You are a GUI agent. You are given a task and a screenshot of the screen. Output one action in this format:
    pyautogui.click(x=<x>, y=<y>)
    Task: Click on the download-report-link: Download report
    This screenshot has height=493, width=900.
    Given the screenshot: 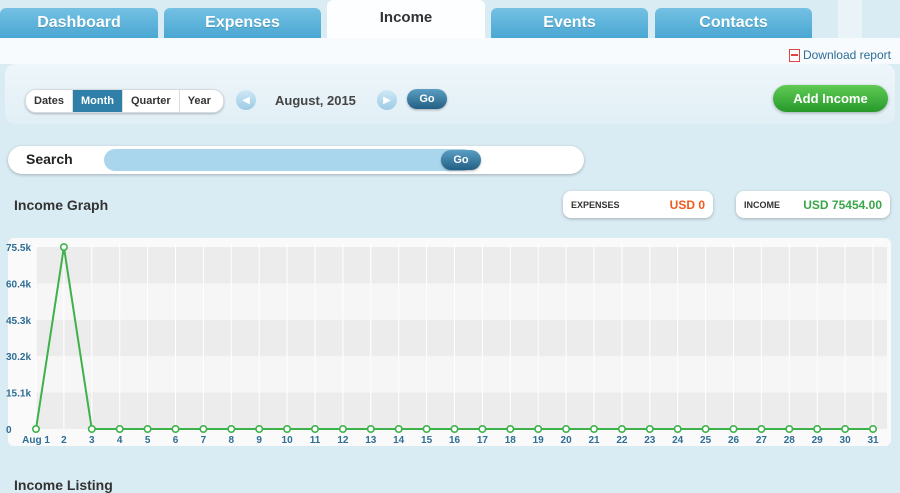 What is the action you would take?
    pyautogui.click(x=839, y=55)
    